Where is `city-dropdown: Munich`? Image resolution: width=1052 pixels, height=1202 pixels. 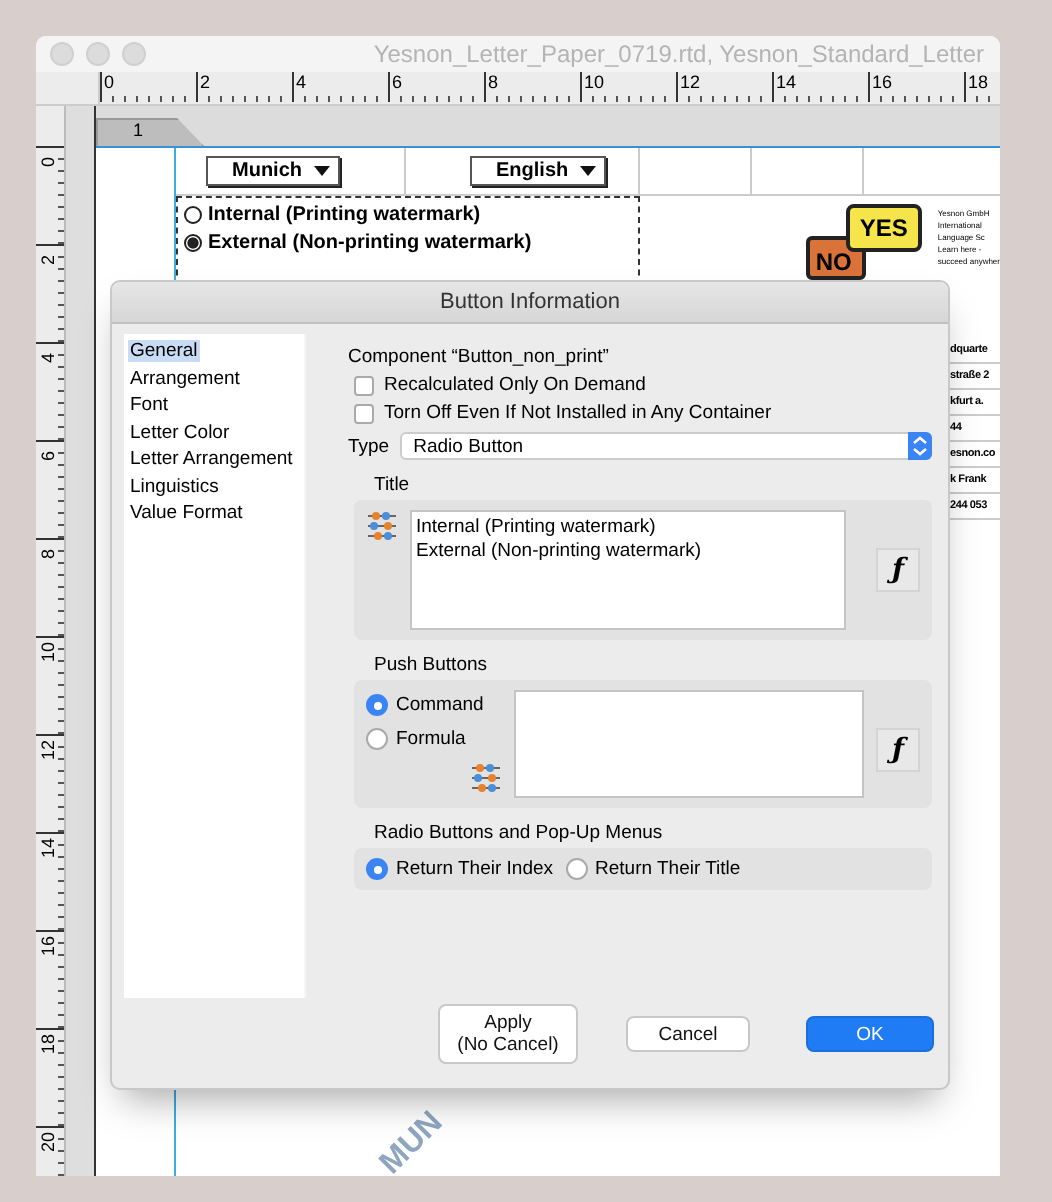 city-dropdown: Munich is located at coordinates (273, 171).